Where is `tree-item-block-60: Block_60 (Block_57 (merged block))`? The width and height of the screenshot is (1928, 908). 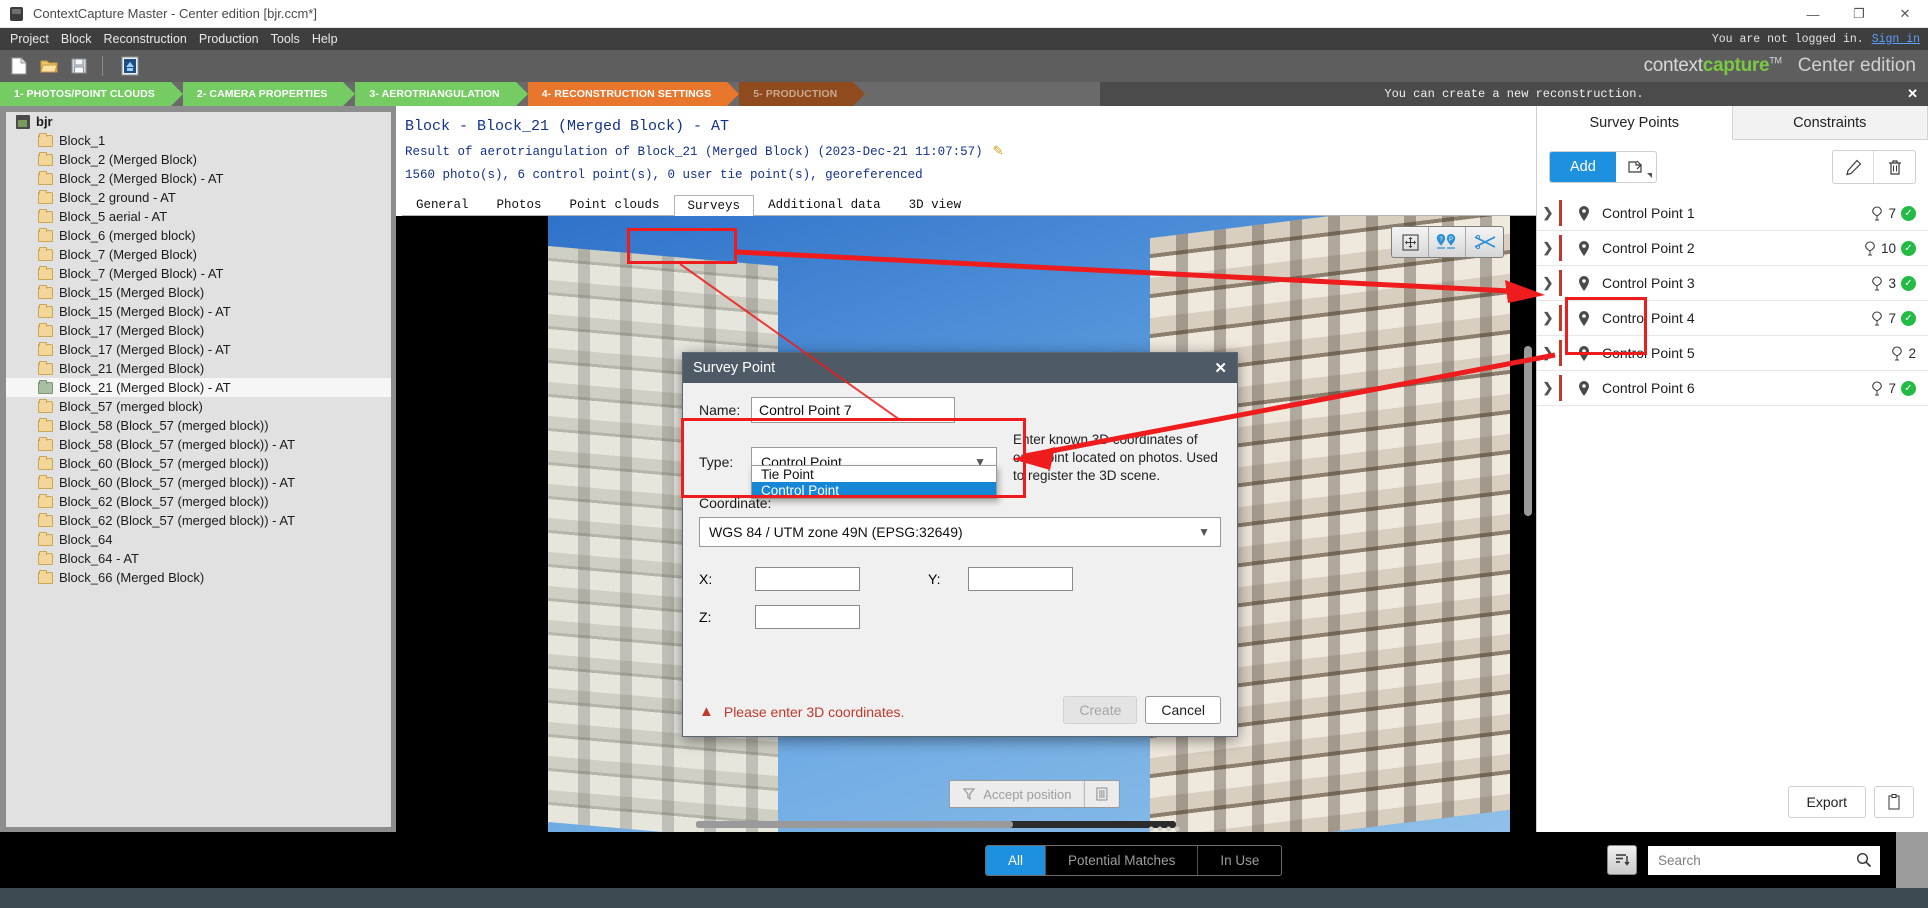
tree-item-block-60: Block_60 (Block_57 (merged block)) is located at coordinates (198, 463).